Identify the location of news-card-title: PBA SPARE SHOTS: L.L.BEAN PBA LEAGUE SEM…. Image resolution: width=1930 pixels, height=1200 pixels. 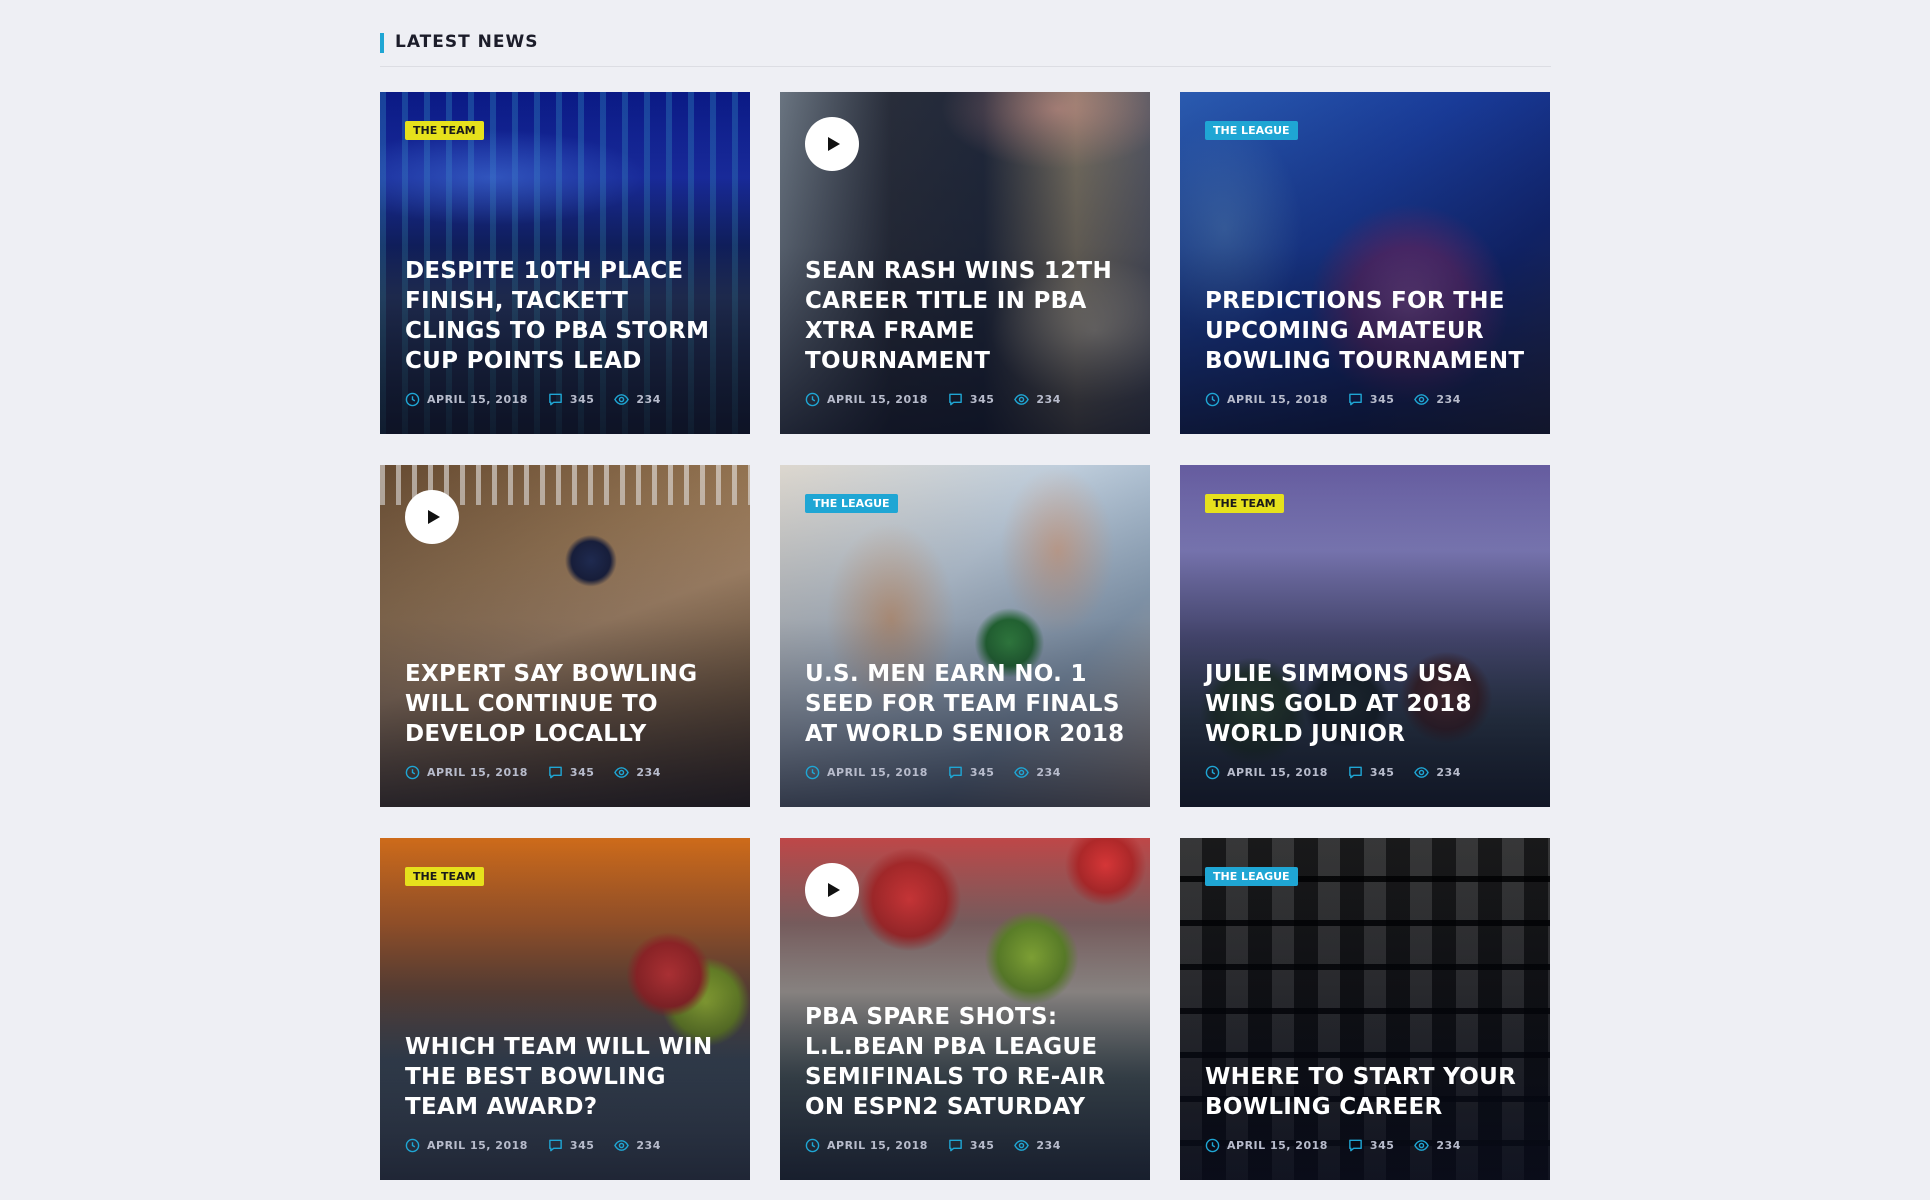
(965, 1062).